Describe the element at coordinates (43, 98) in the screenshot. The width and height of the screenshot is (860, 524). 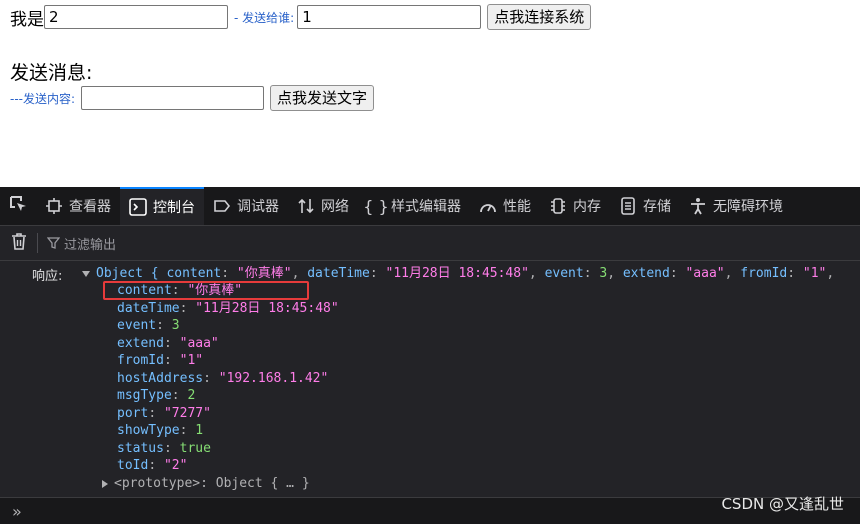
I see `content-label: ---发送内容:` at that location.